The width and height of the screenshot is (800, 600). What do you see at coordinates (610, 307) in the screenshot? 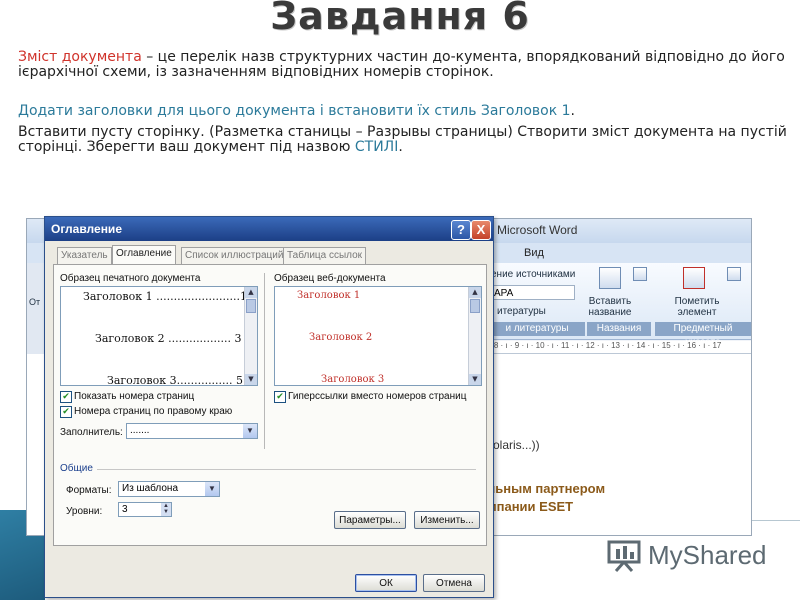
I see `insert-caption-label: Вставить название` at bounding box center [610, 307].